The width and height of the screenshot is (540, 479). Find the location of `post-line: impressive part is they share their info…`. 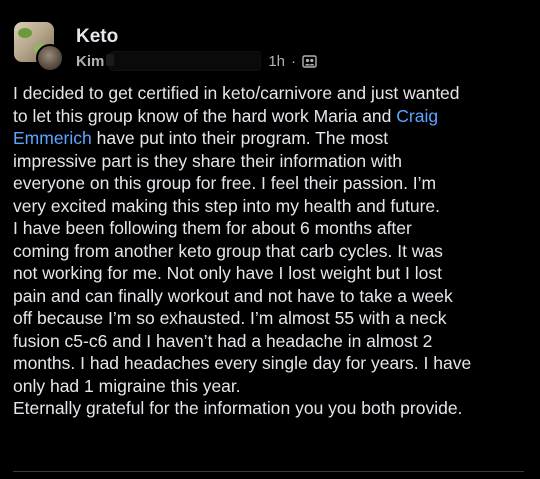

post-line: impressive part is they share their info… is located at coordinates (208, 160).